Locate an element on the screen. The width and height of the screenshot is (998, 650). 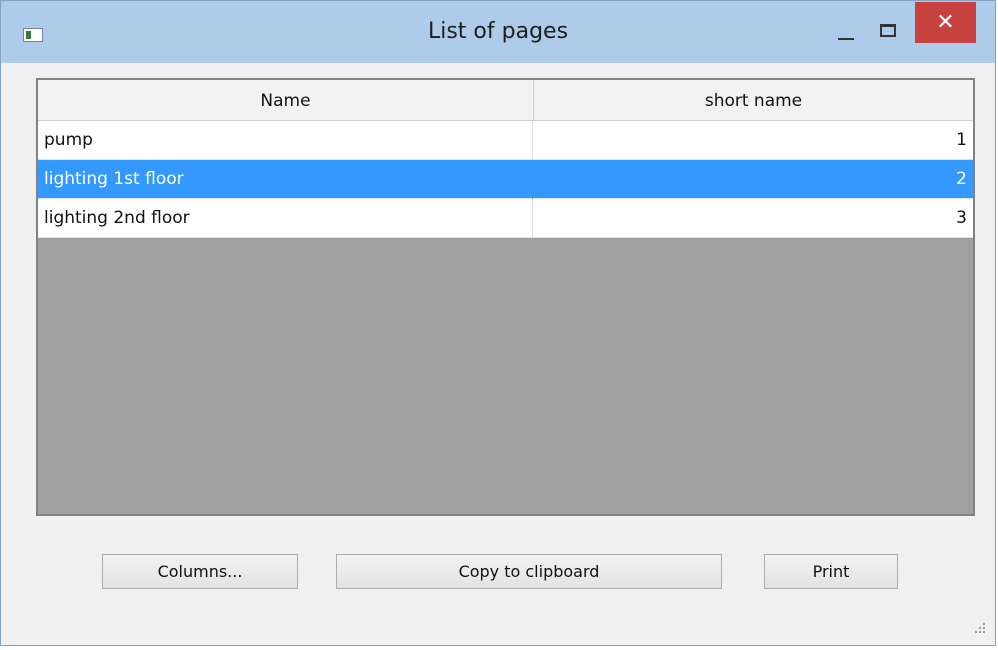
cell-short-name: 1 is located at coordinates (753, 140).